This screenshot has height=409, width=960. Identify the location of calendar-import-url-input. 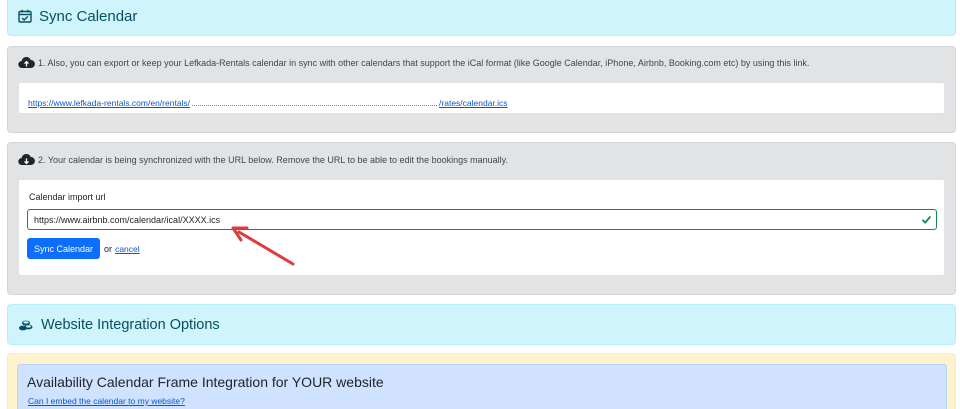
(474, 219).